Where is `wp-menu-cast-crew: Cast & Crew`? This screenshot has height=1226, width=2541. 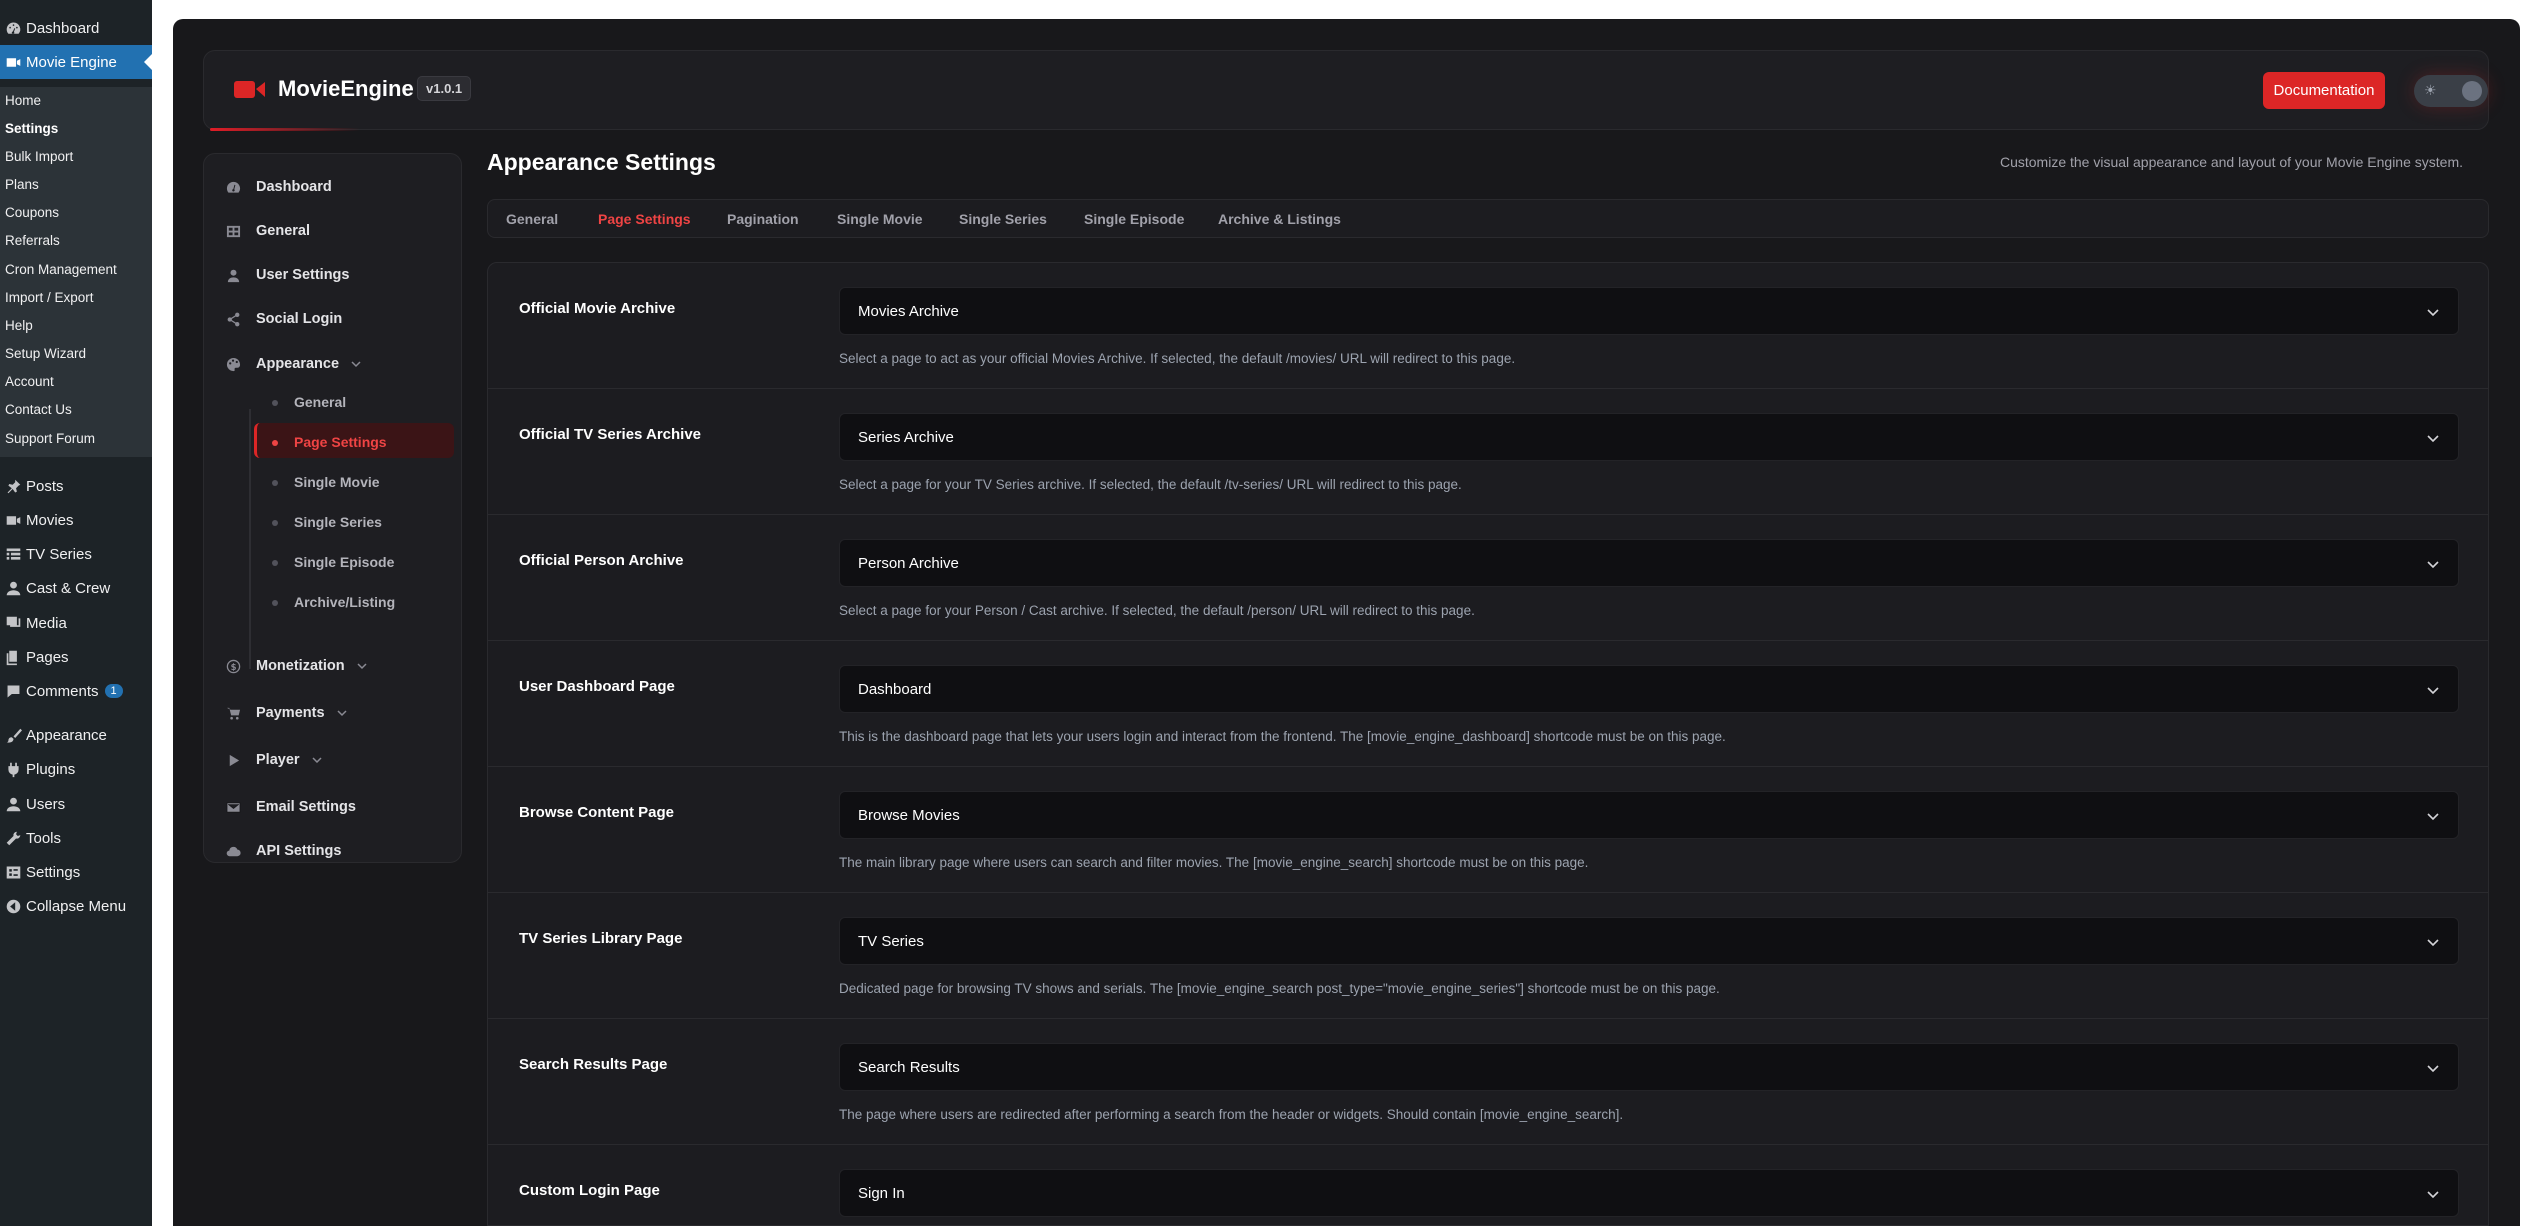
wp-menu-cast-crew: Cast & Crew is located at coordinates (76, 588).